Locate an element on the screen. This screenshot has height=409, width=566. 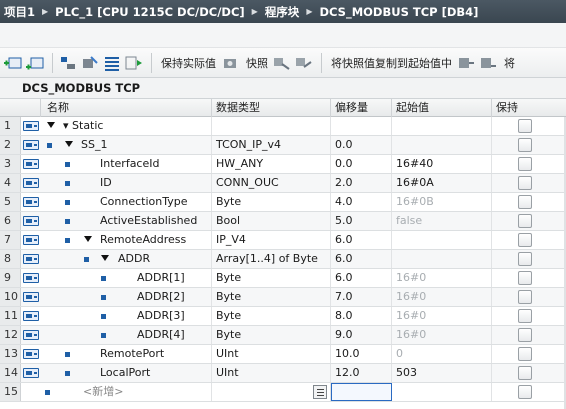
collapse-all-icon is located at coordinates (90, 63).